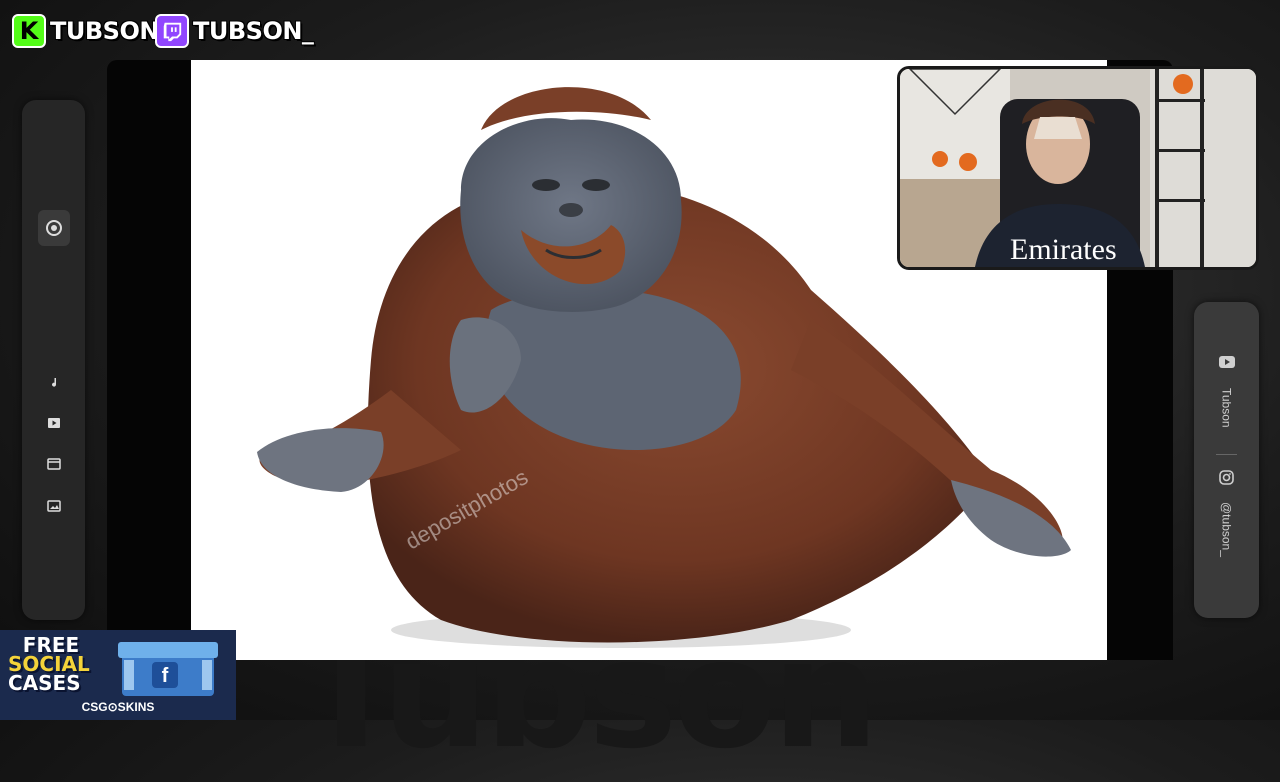 The width and height of the screenshot is (1280, 782). What do you see at coordinates (165, 676) in the screenshot?
I see `svg-text: f` at bounding box center [165, 676].